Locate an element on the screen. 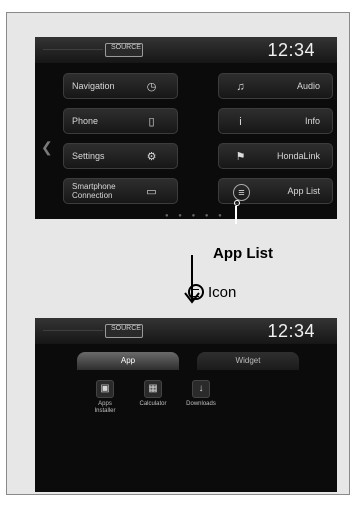  audio-button: ♫ Audio is located at coordinates (275, 86).